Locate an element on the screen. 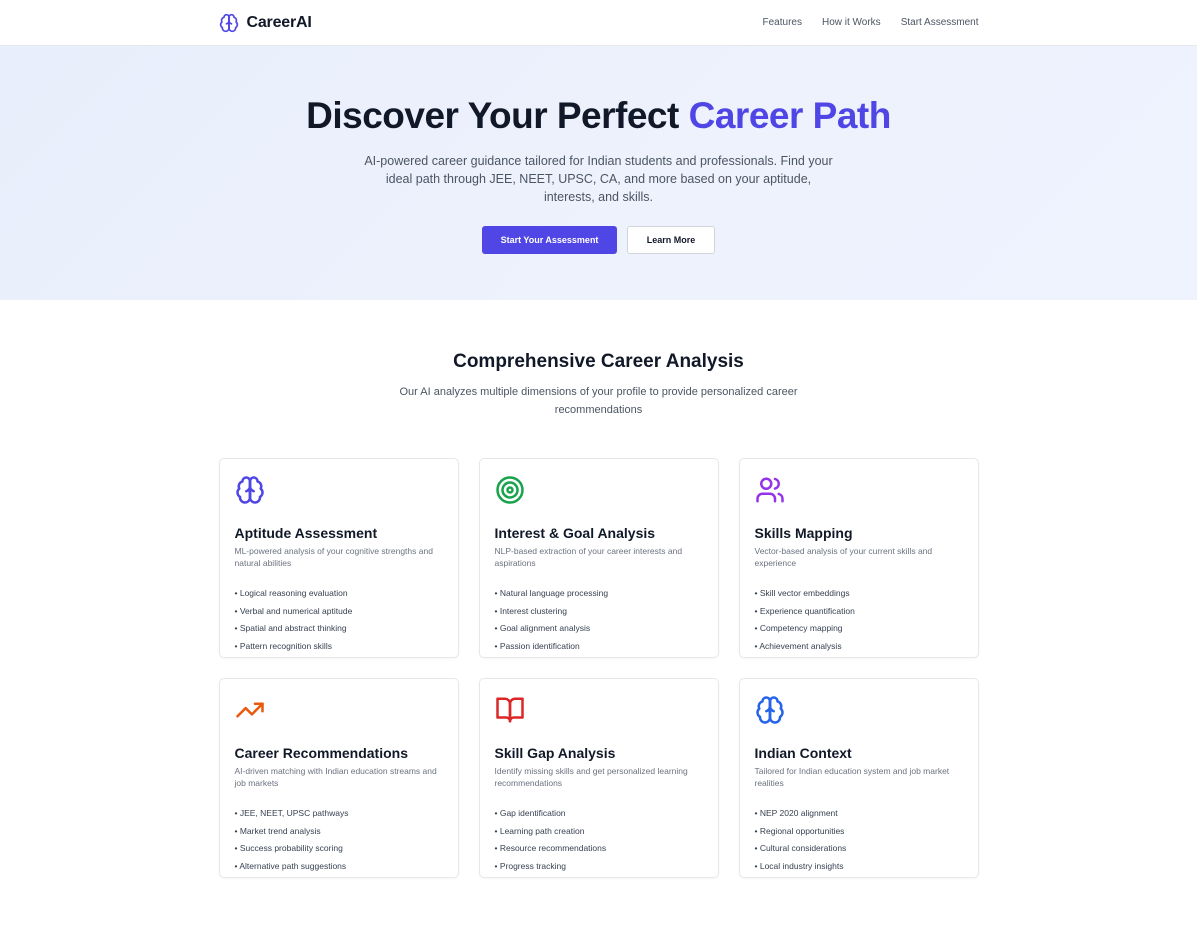 This screenshot has width=1197, height=925. nav-links: Features How it Works Start Assessment is located at coordinates (871, 22).